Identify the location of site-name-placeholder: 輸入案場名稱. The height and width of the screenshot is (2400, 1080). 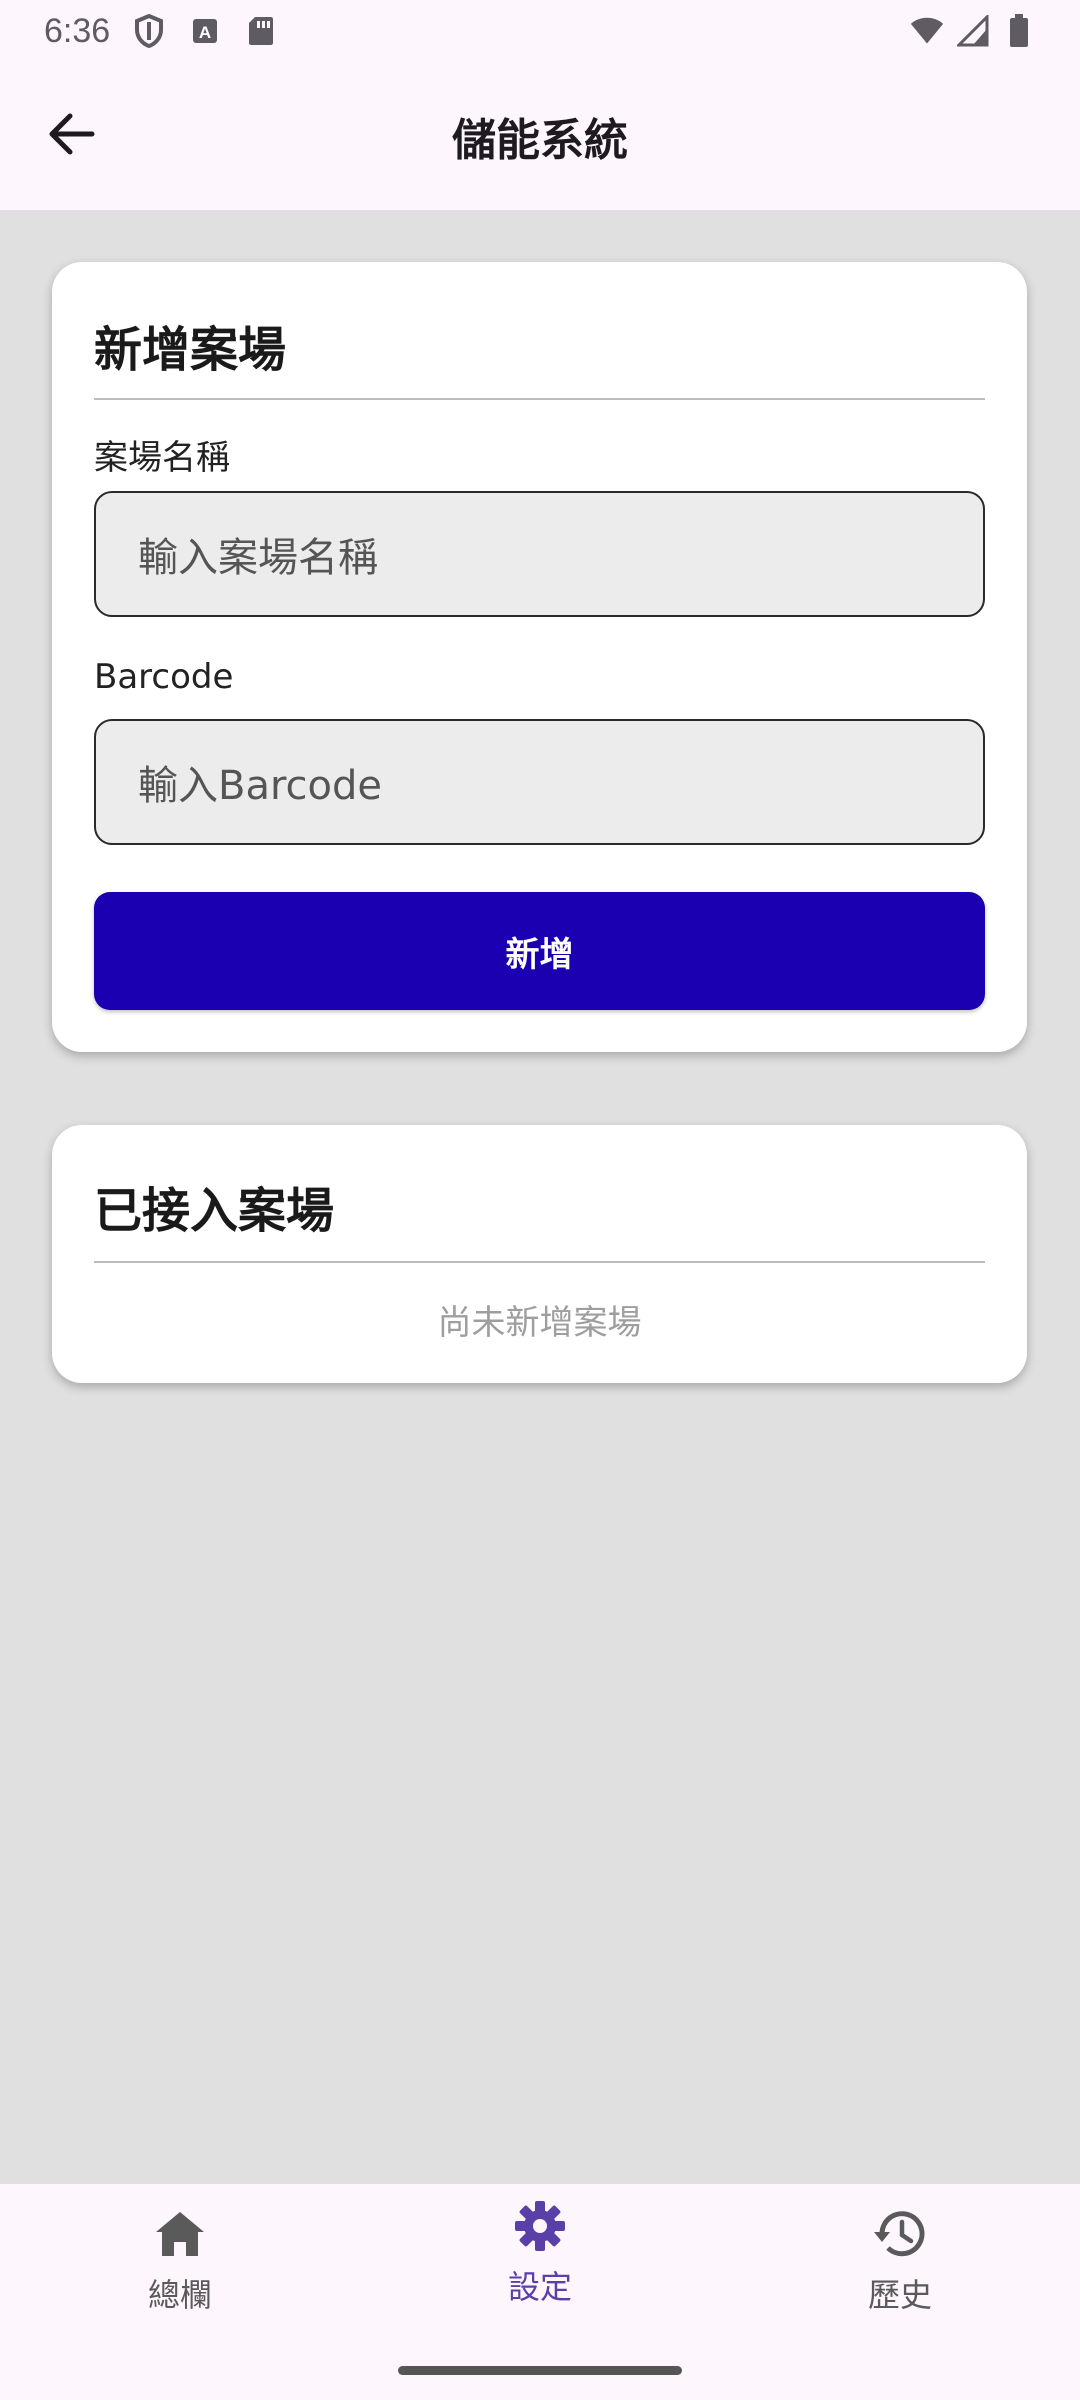
(258, 558).